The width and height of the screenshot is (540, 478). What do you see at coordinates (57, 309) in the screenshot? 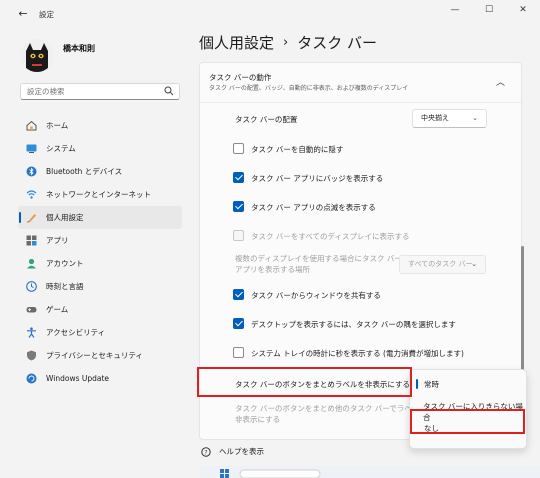
I see `sidebar-item-label: ゲーム` at bounding box center [57, 309].